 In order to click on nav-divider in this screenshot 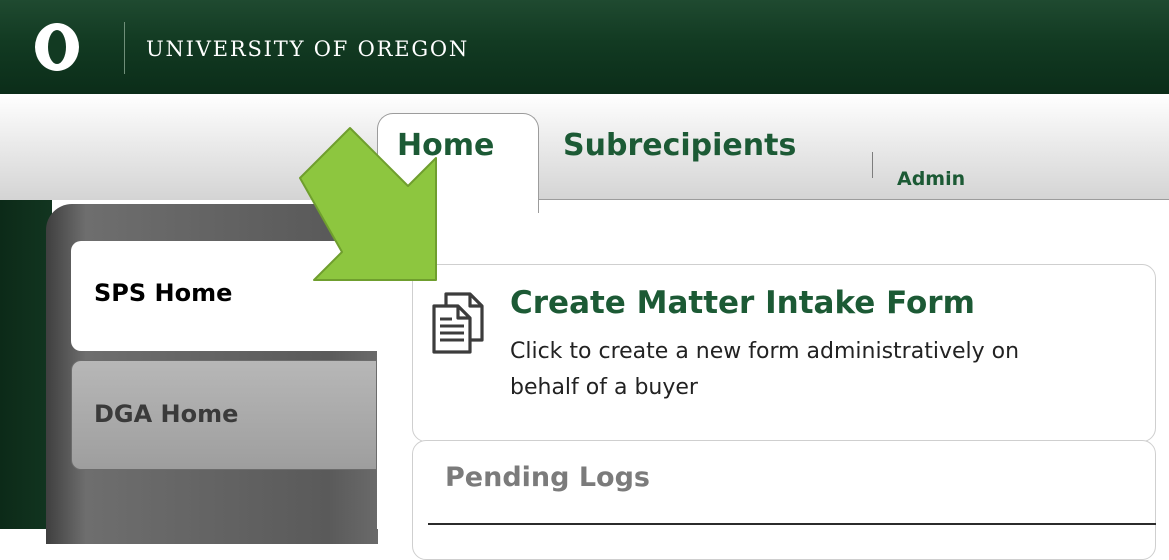, I will do `click(872, 165)`.